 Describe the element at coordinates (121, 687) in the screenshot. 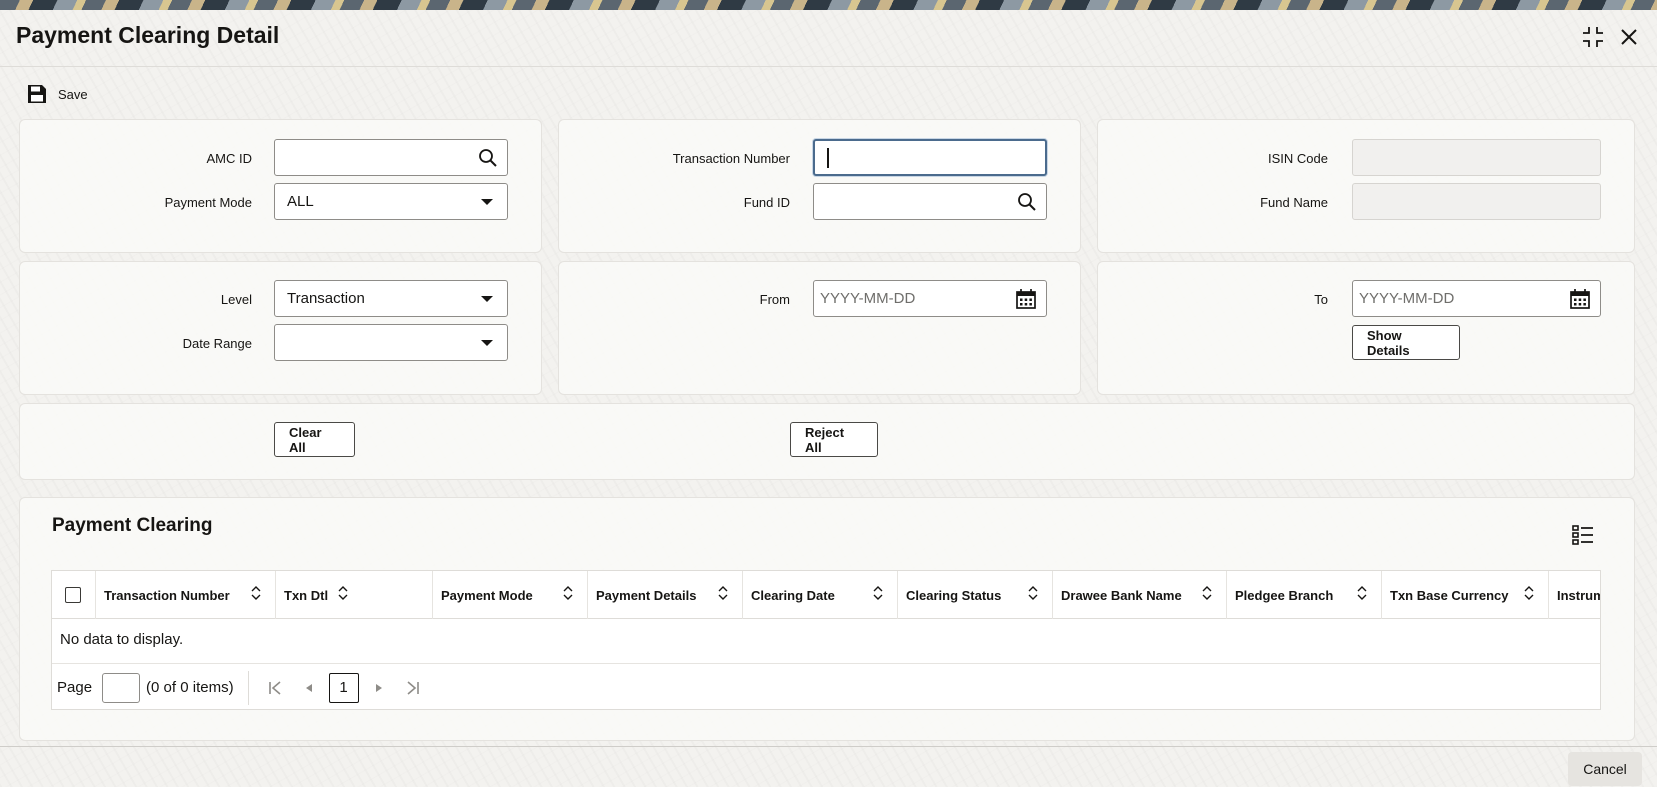

I see `page-input` at that location.